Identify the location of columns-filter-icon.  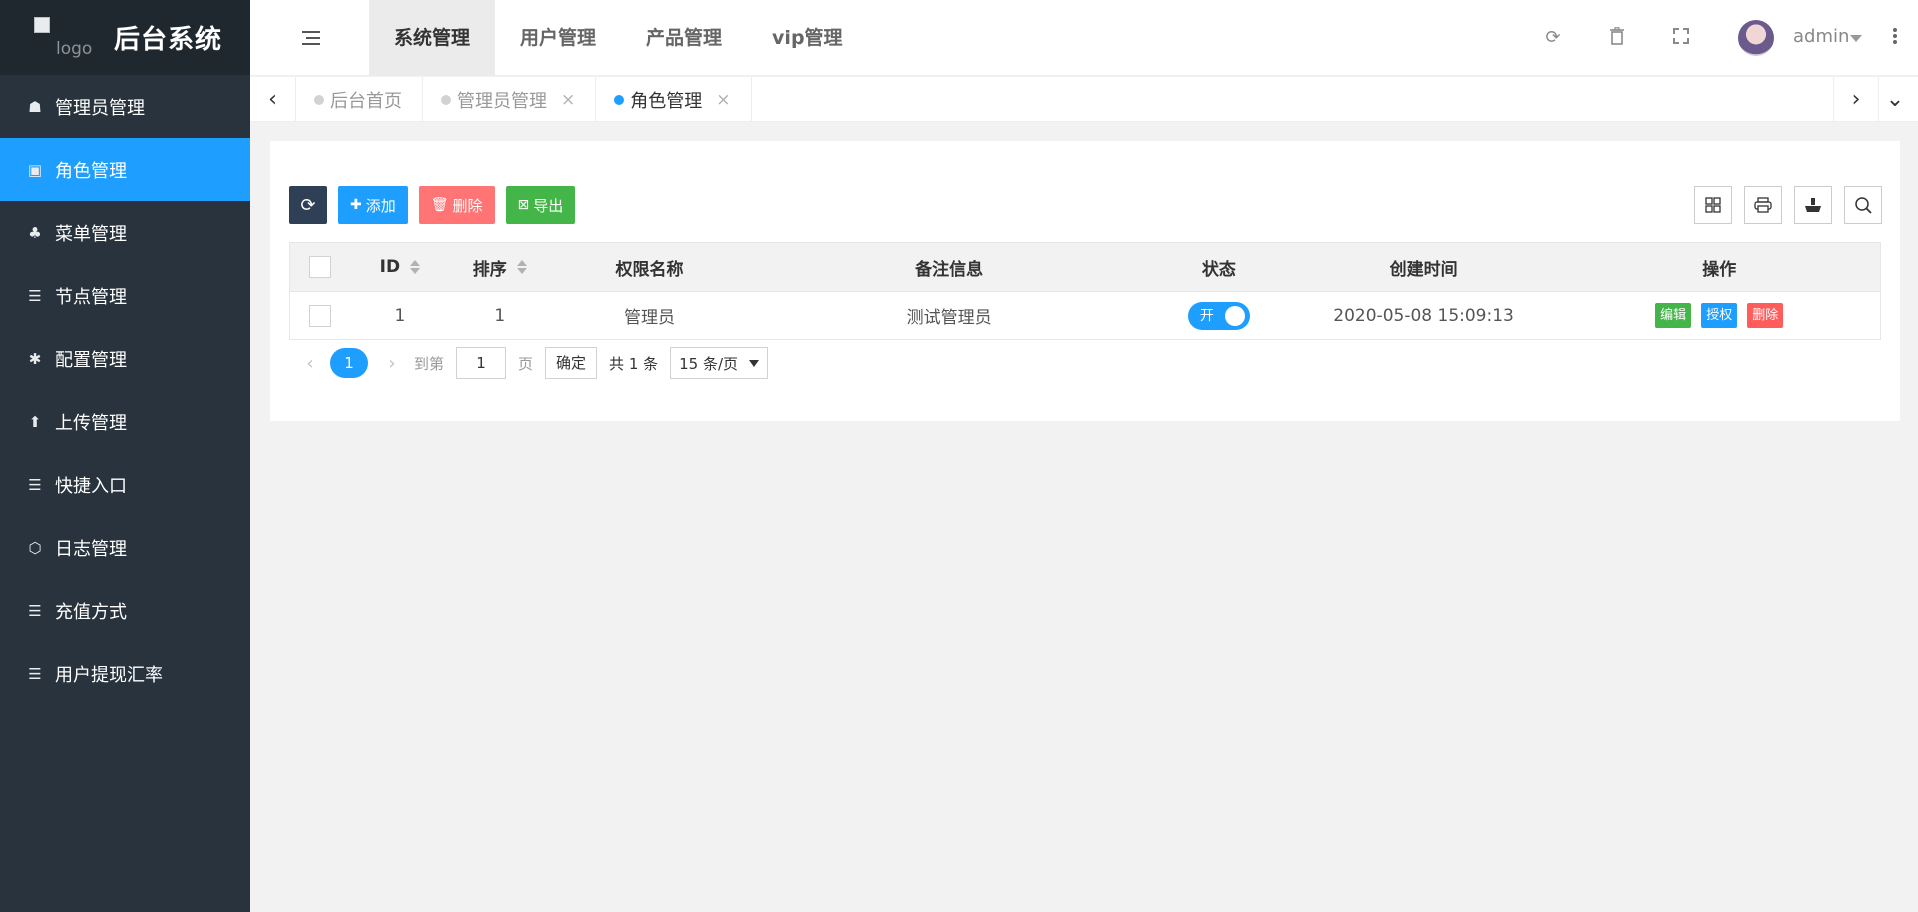
(1713, 205).